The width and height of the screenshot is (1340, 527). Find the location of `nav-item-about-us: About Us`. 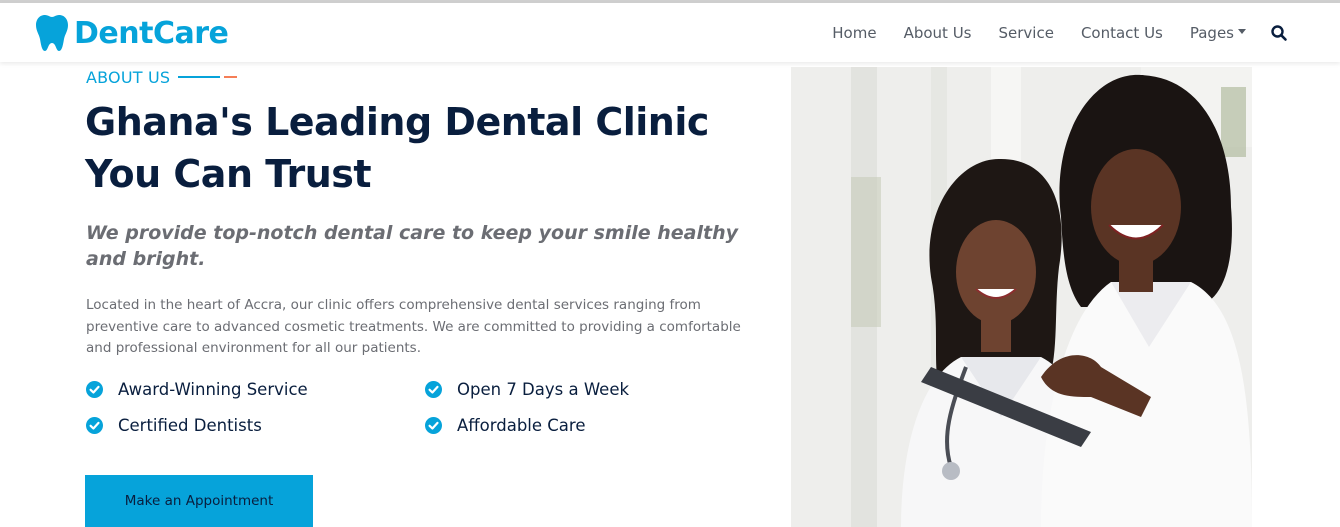

nav-item-about-us: About Us is located at coordinates (938, 33).